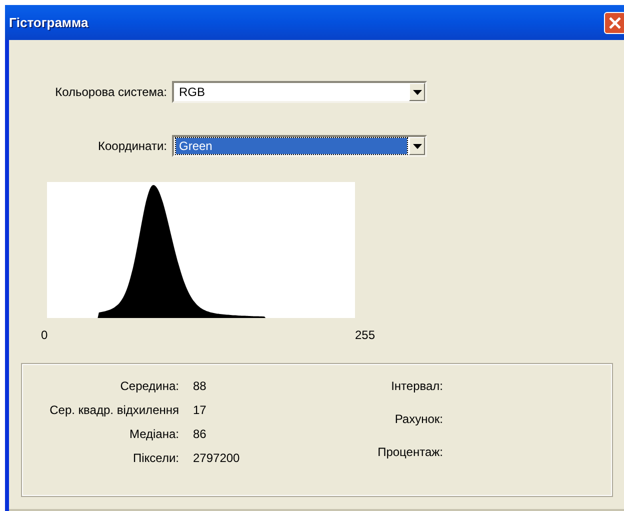  Describe the element at coordinates (417, 386) in the screenshot. I see `stat-label: Інтервал:` at that location.